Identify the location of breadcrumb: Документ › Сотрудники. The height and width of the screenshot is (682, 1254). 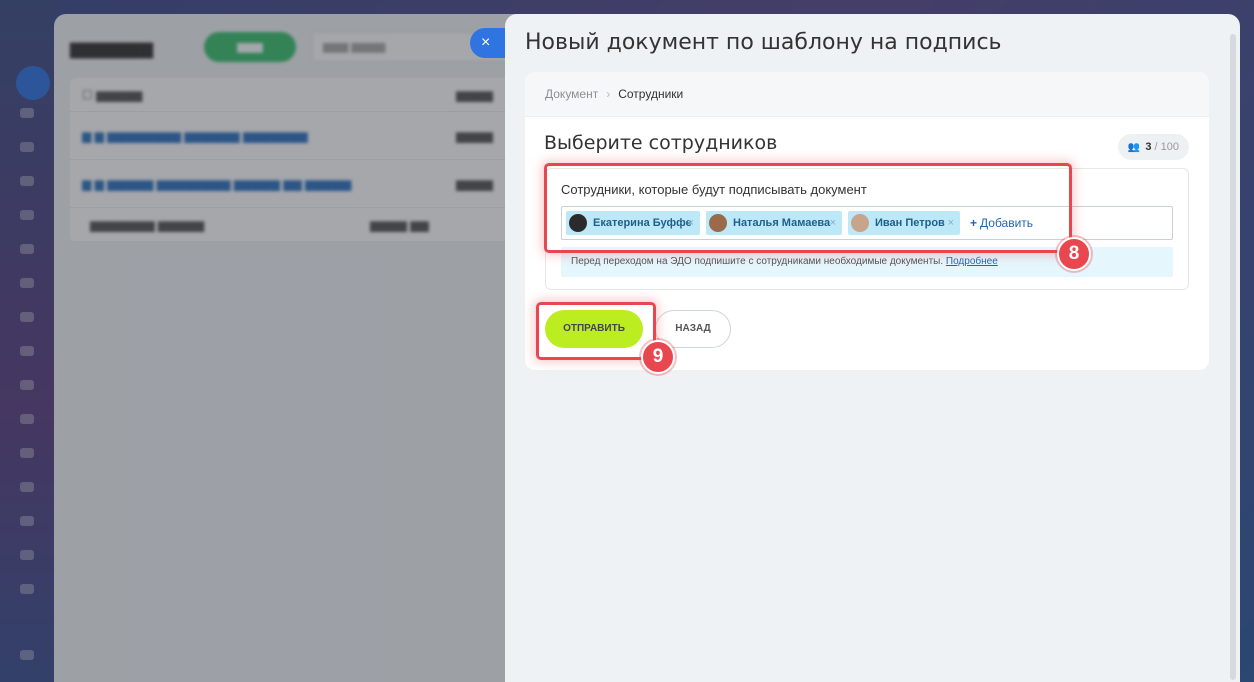
(867, 94).